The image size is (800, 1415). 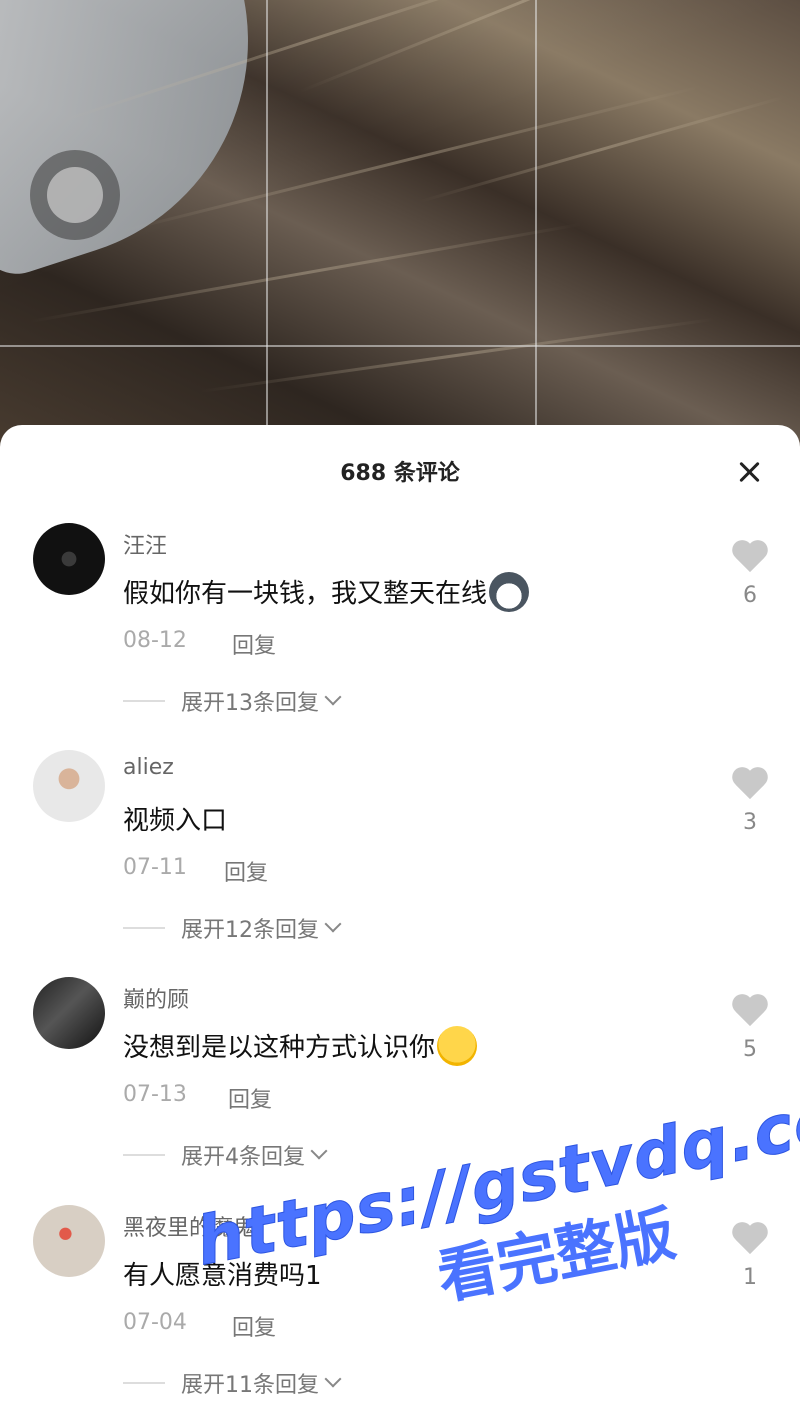 What do you see at coordinates (225, 1155) in the screenshot?
I see `expand-replies-button: 展开4条回复` at bounding box center [225, 1155].